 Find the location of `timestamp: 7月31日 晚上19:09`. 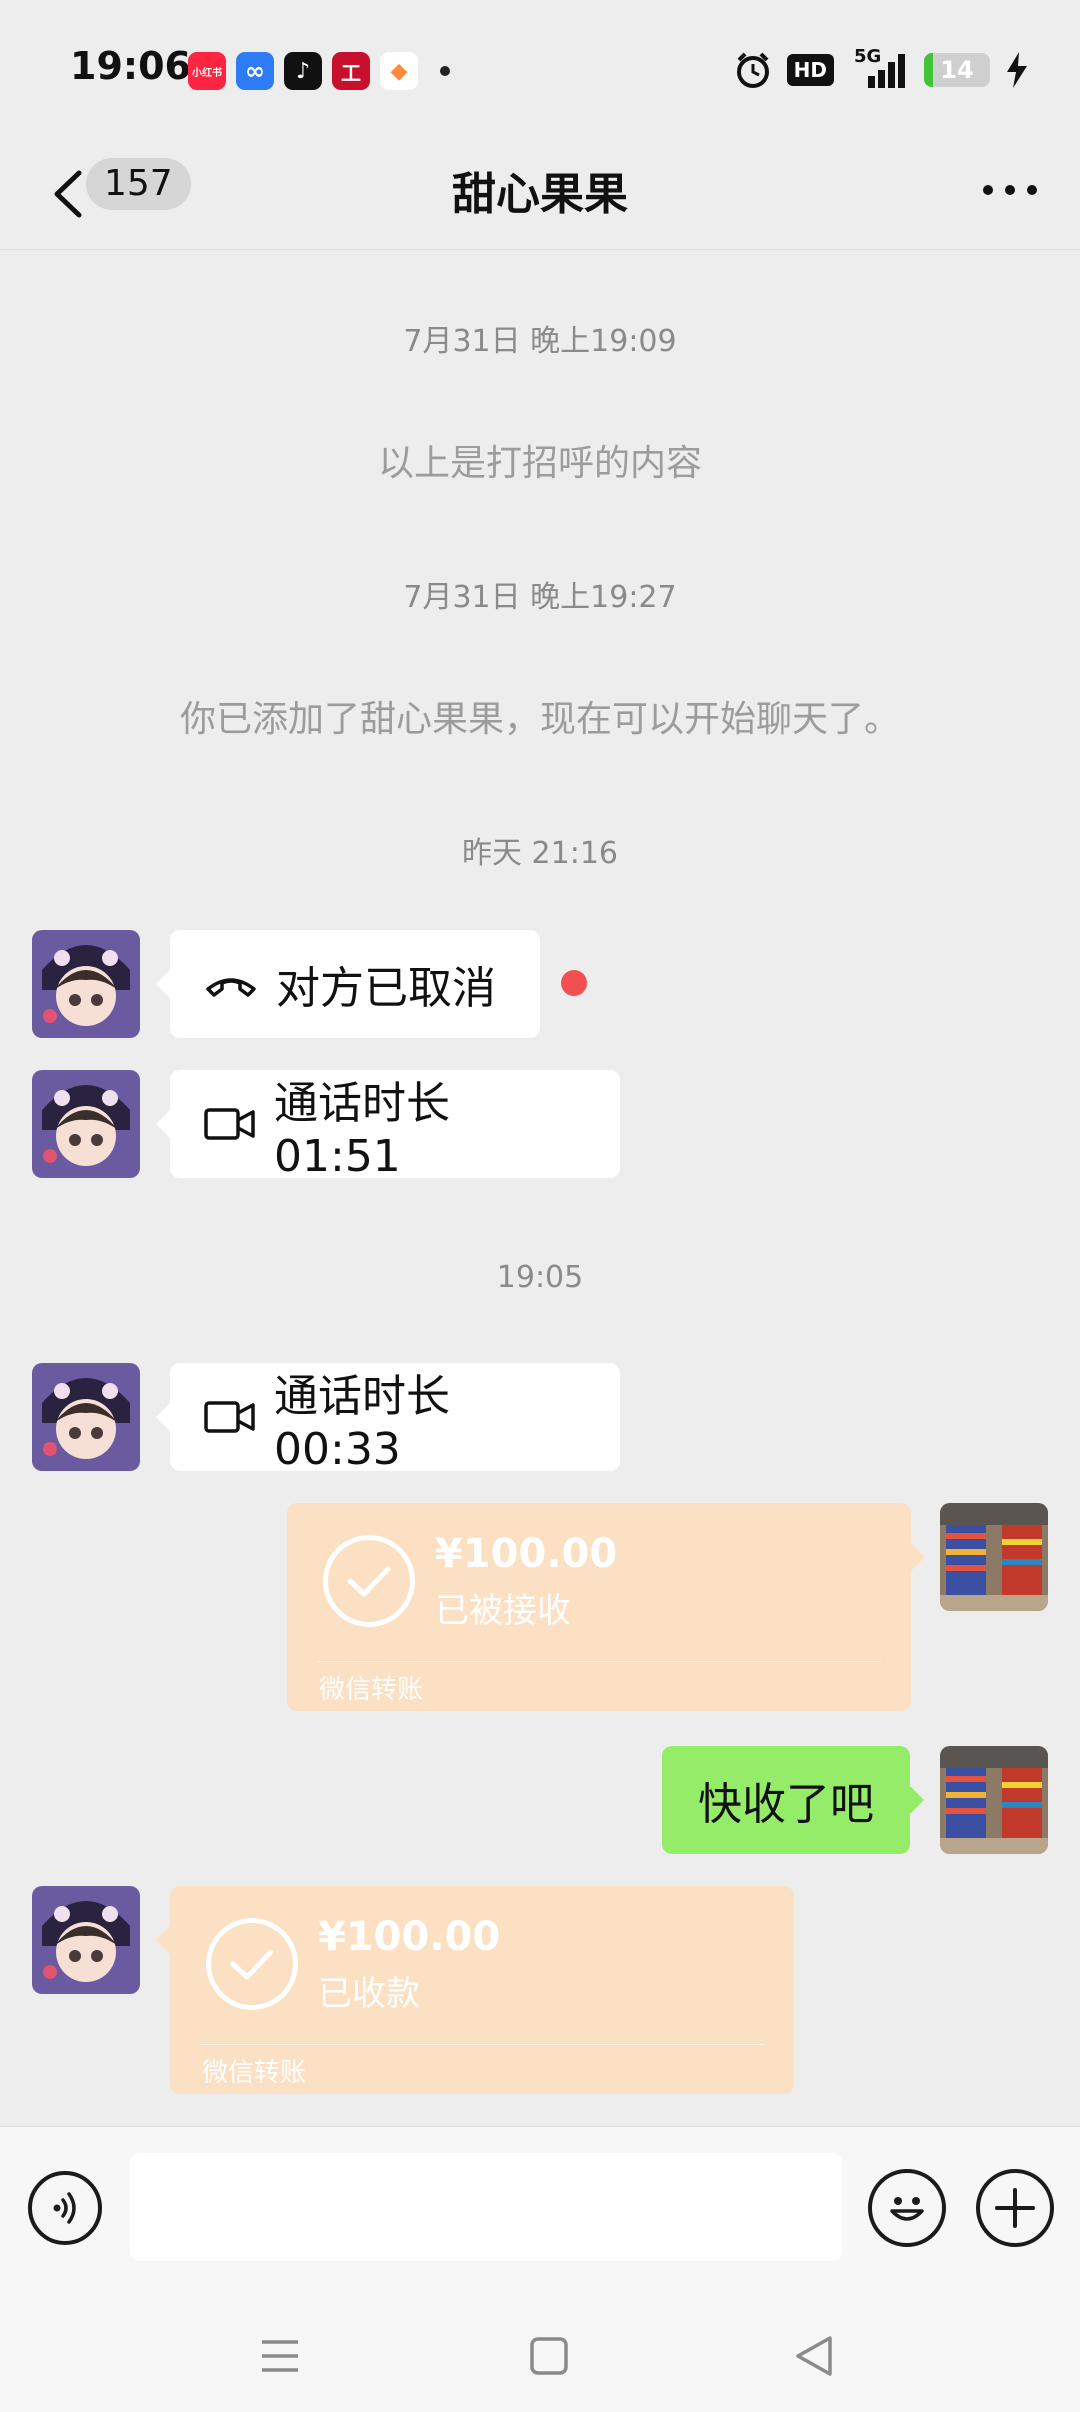

timestamp: 7月31日 晚上19:09 is located at coordinates (540, 341).